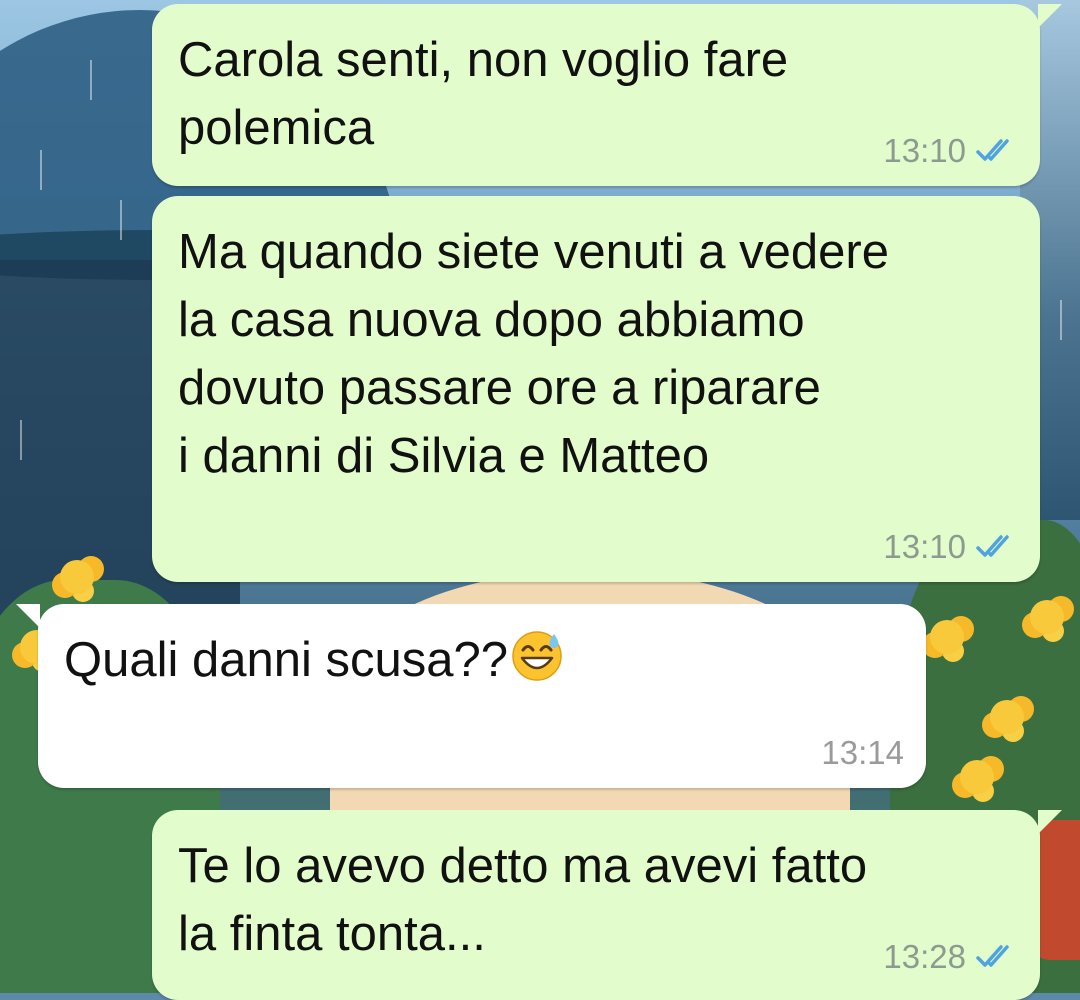 The height and width of the screenshot is (1000, 1080). I want to click on grinning-face-with-sweat-emoji, so click(537, 655).